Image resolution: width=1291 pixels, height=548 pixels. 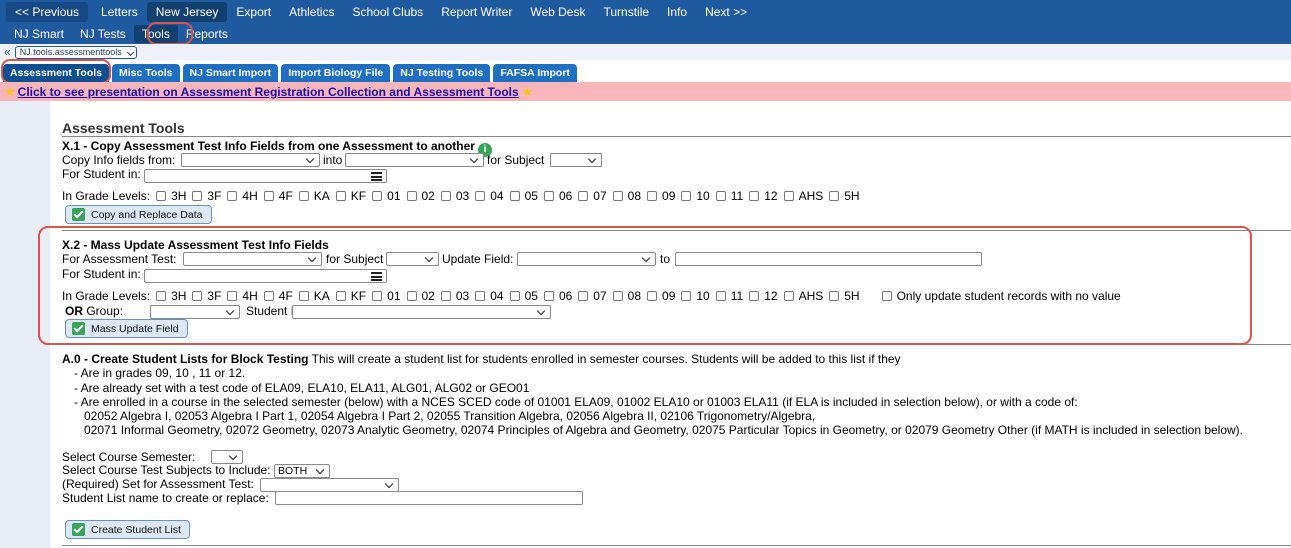 I want to click on copy-replace-button: Copy and Replace Data, so click(x=138, y=214).